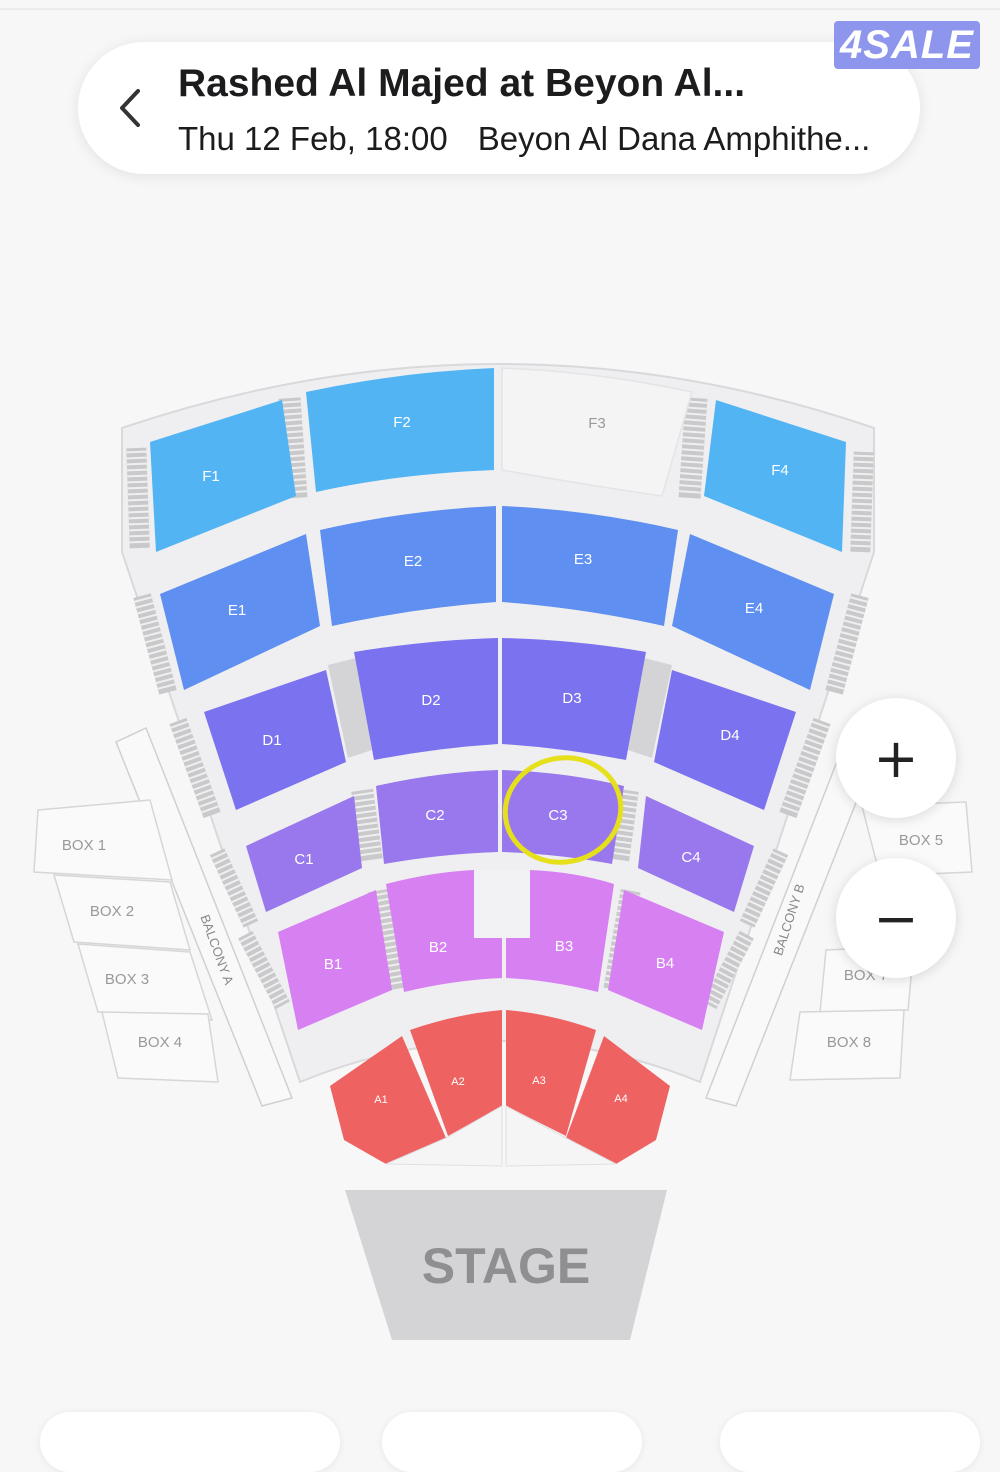  I want to click on box-8-label: BOX 8, so click(849, 1042).